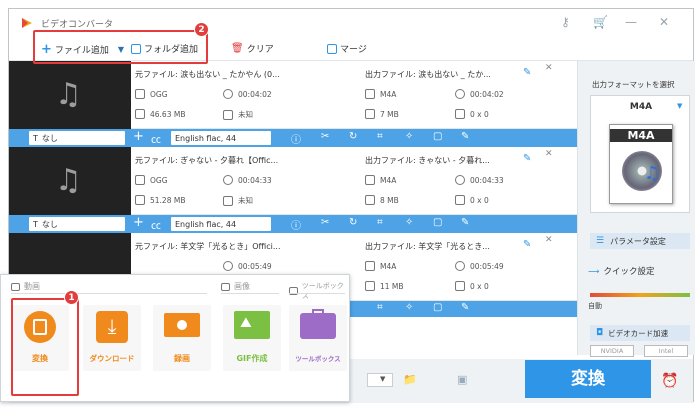 The width and height of the screenshot is (700, 407). What do you see at coordinates (182, 338) in the screenshot?
I see `record-tile: 録画` at bounding box center [182, 338].